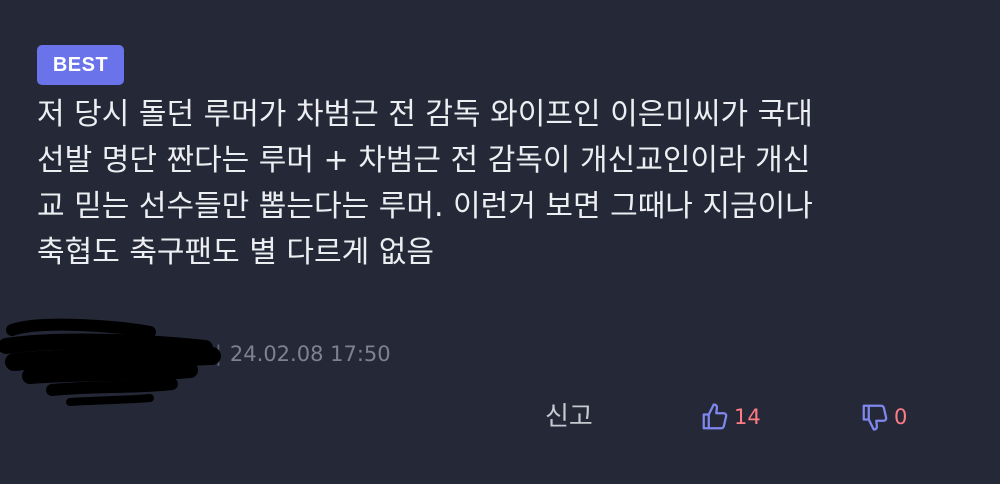 This screenshot has width=1000, height=484. I want to click on comment-line: 교 믿는 선수들만 뽑는다는 루머. 이런거 보면 그때나 지금이나, so click(425, 206).